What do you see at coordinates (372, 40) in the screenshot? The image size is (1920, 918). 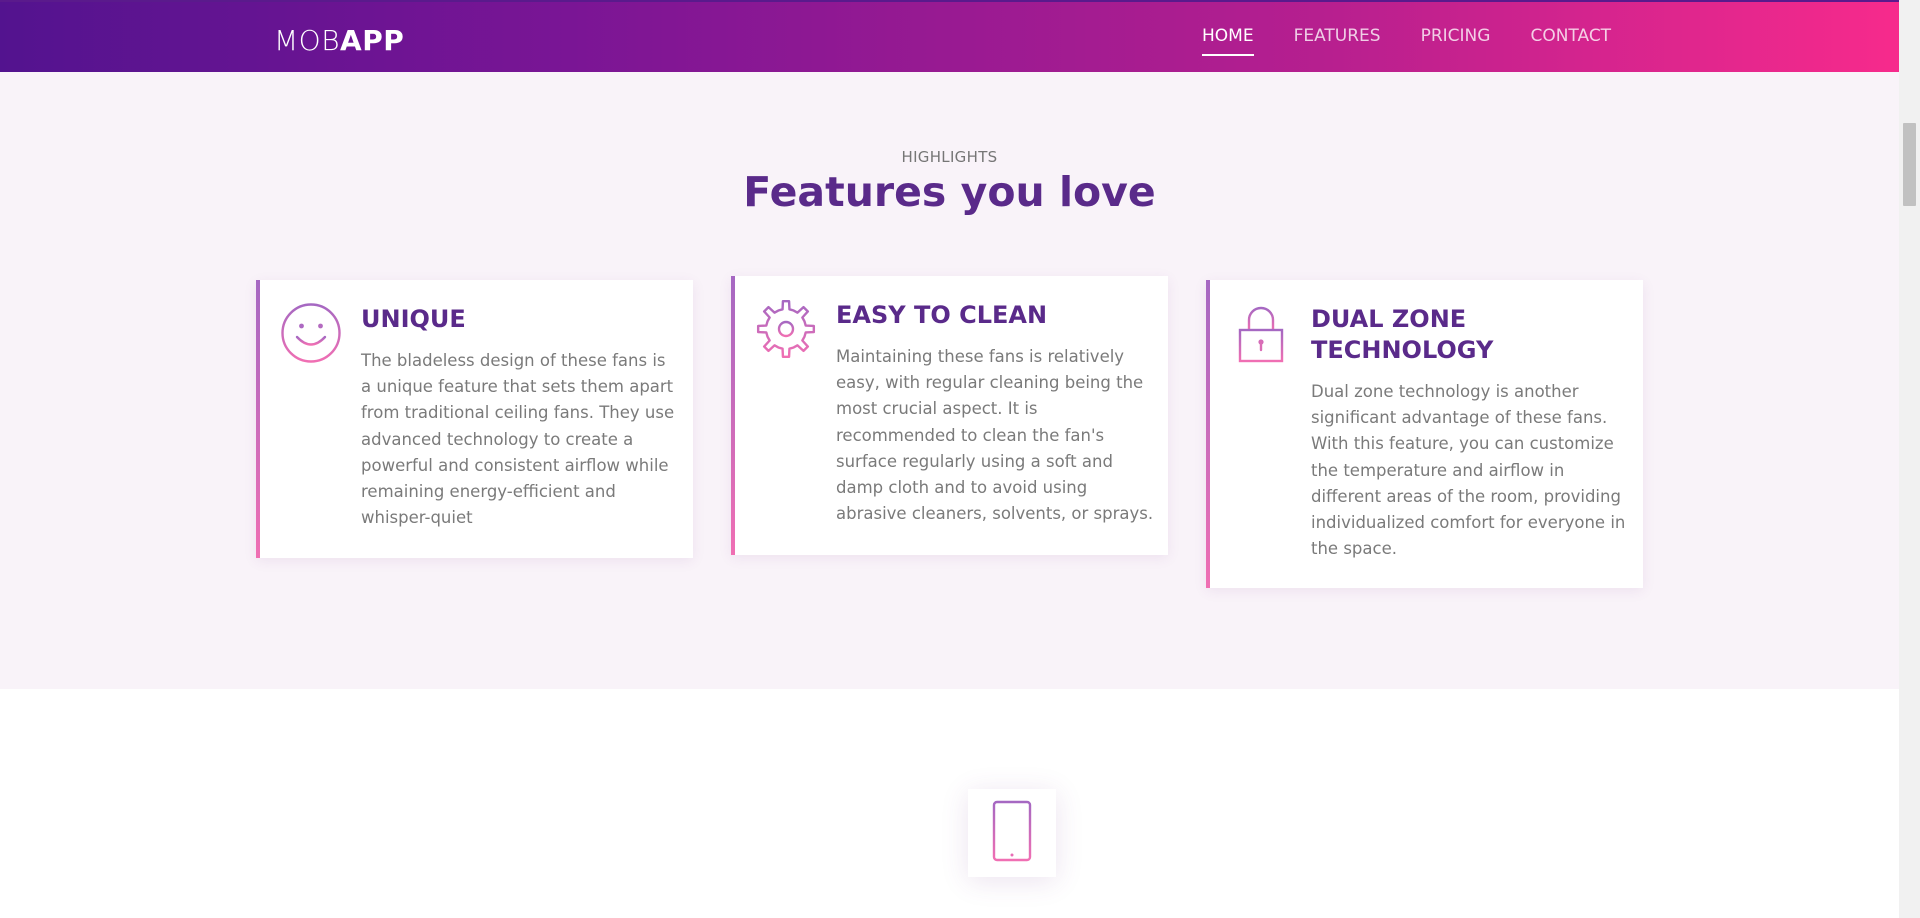 I see `logo-bold-text: APP` at bounding box center [372, 40].